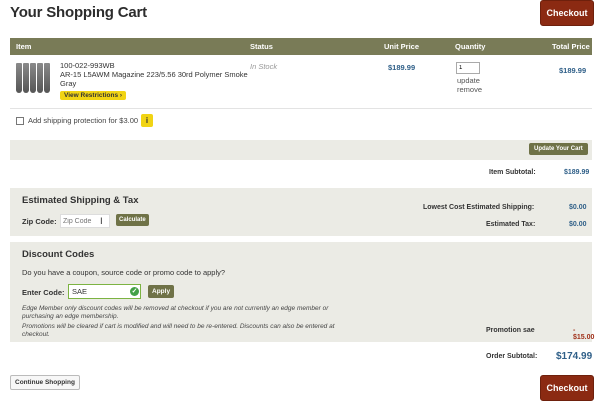 This screenshot has width=600, height=401. What do you see at coordinates (574, 356) in the screenshot?
I see `order-subtotal-value: $174.99` at bounding box center [574, 356].